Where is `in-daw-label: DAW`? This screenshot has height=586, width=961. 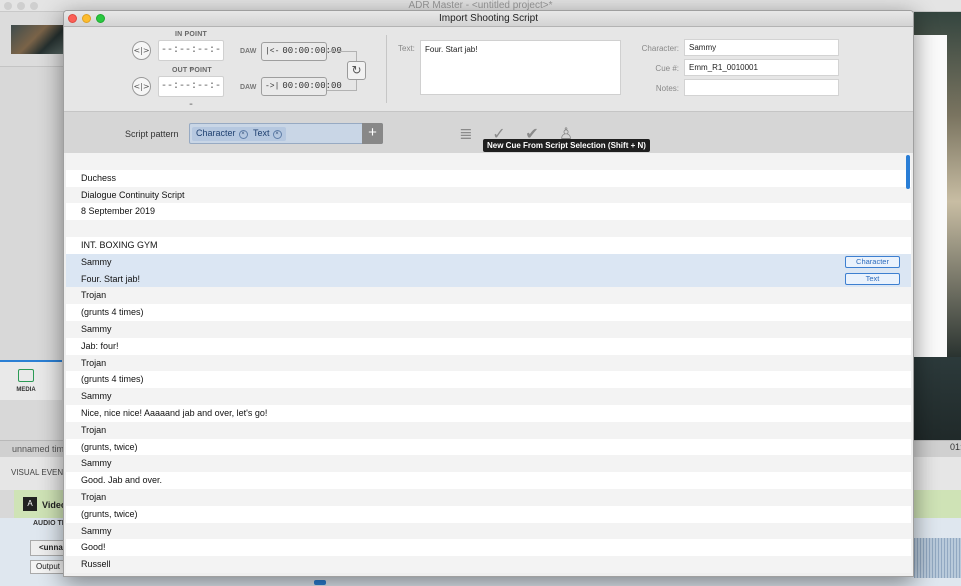
in-daw-label: DAW is located at coordinates (248, 51).